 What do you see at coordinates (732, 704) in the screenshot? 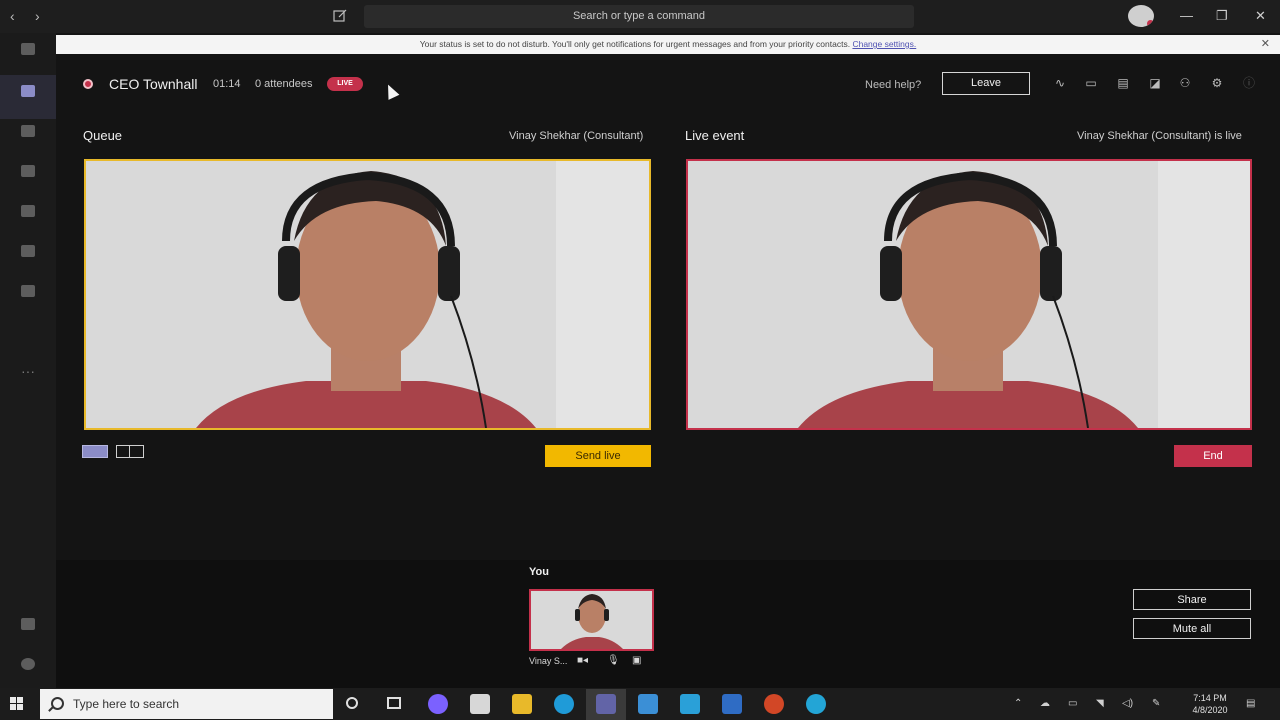
I see `outlook-icon` at bounding box center [732, 704].